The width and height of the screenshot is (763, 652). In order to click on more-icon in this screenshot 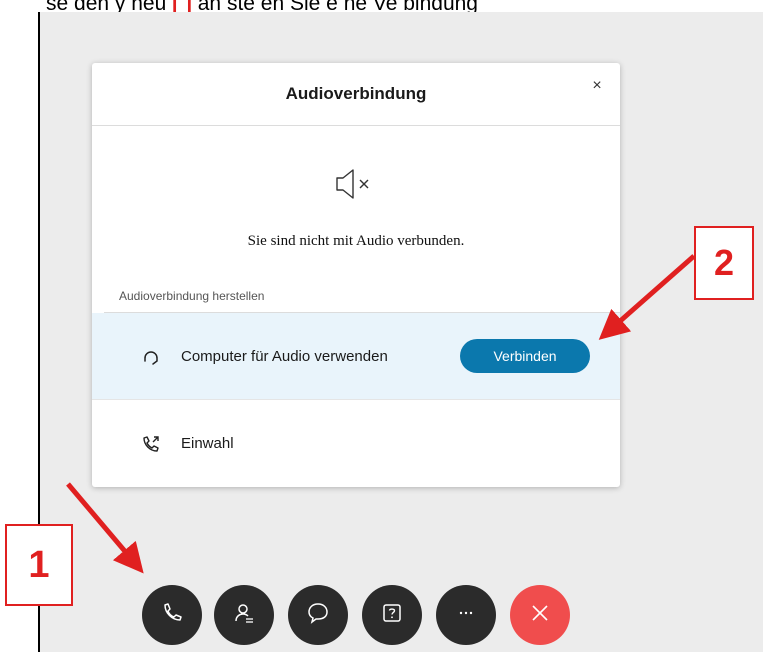, I will do `click(466, 615)`.